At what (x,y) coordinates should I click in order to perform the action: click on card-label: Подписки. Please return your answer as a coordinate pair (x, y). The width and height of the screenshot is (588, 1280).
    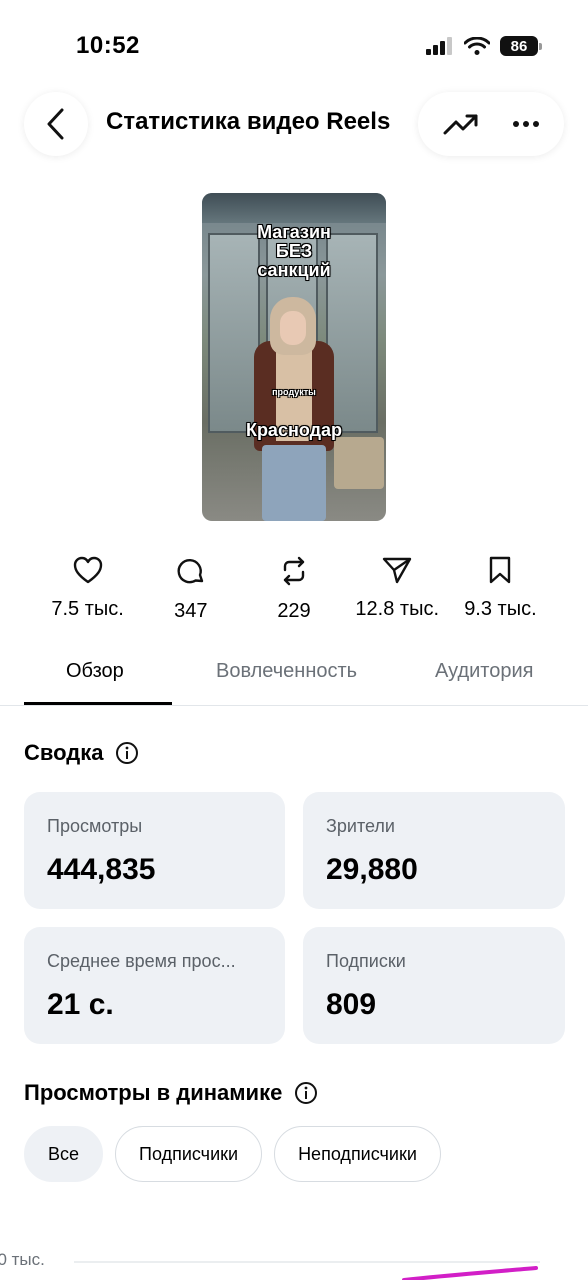
    Looking at the image, I should click on (366, 961).